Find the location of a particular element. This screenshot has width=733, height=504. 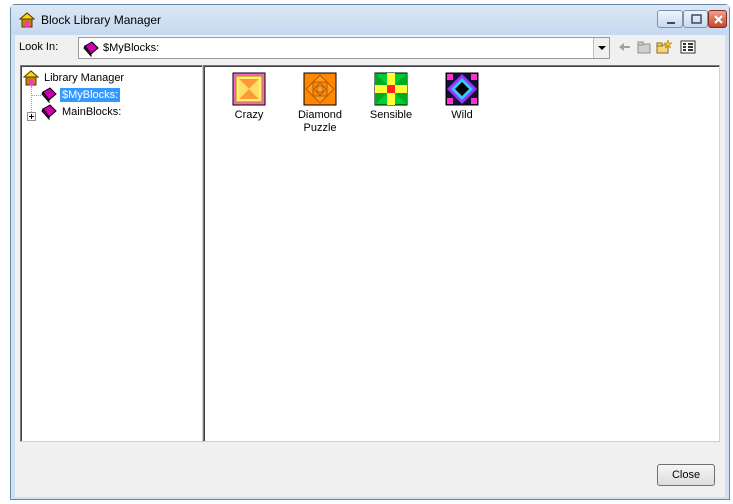

title-bar: Block Library Manager is located at coordinates (370, 20).